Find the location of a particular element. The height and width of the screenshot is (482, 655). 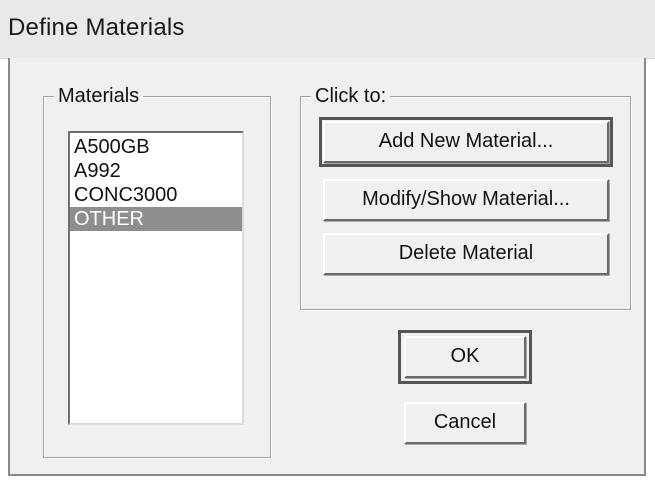

window-title: Define Materials is located at coordinates (96, 27).